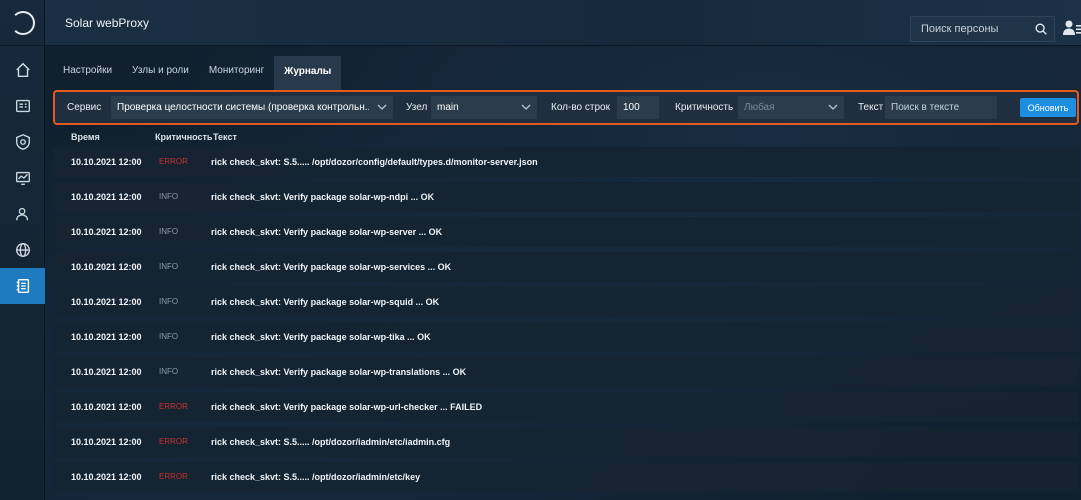  What do you see at coordinates (1041, 29) in the screenshot?
I see `search-icon` at bounding box center [1041, 29].